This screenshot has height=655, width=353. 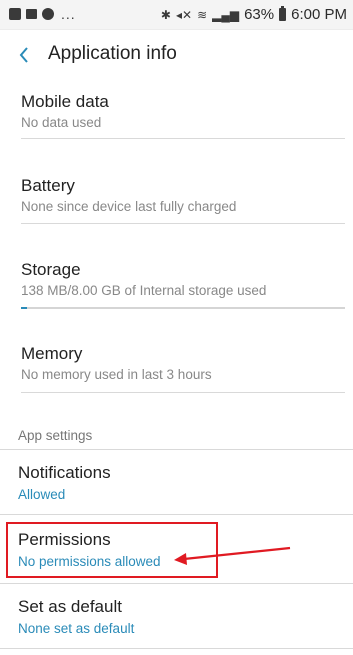 What do you see at coordinates (226, 14) in the screenshot?
I see `signal-icon: ▂▄▆` at bounding box center [226, 14].